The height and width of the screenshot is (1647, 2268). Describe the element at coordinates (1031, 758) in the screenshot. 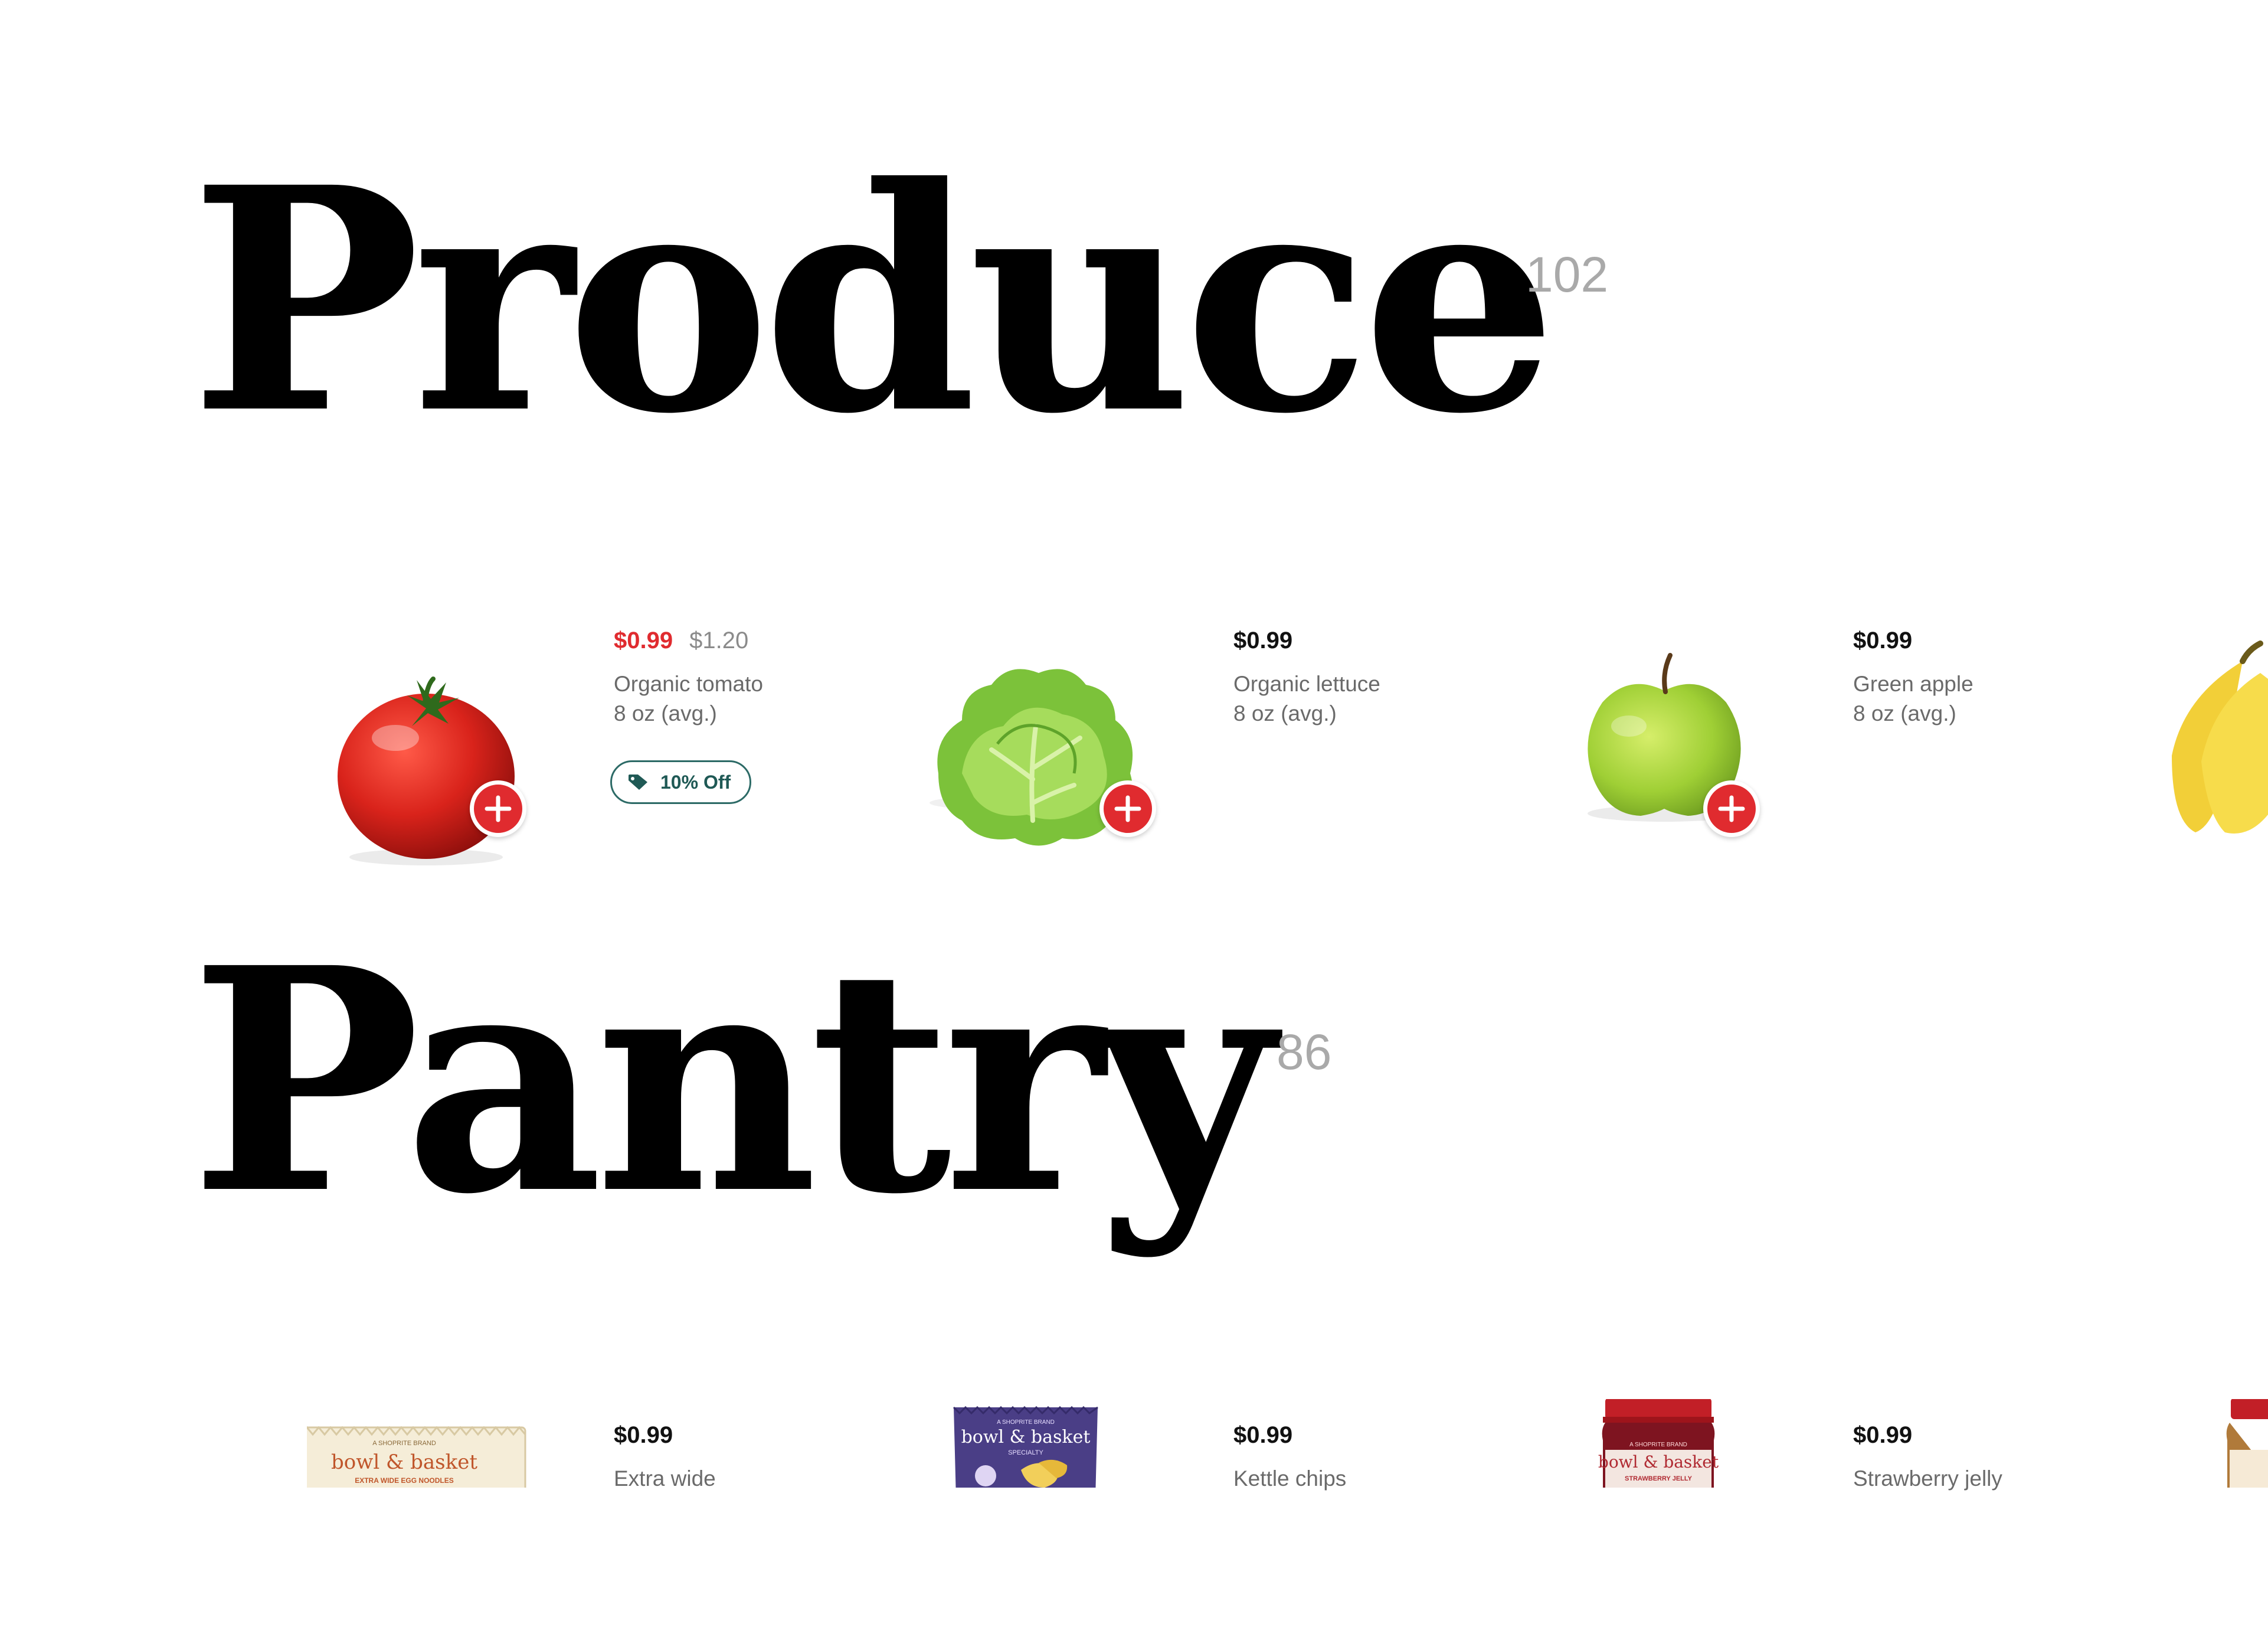

I see `lettuce-image` at that location.